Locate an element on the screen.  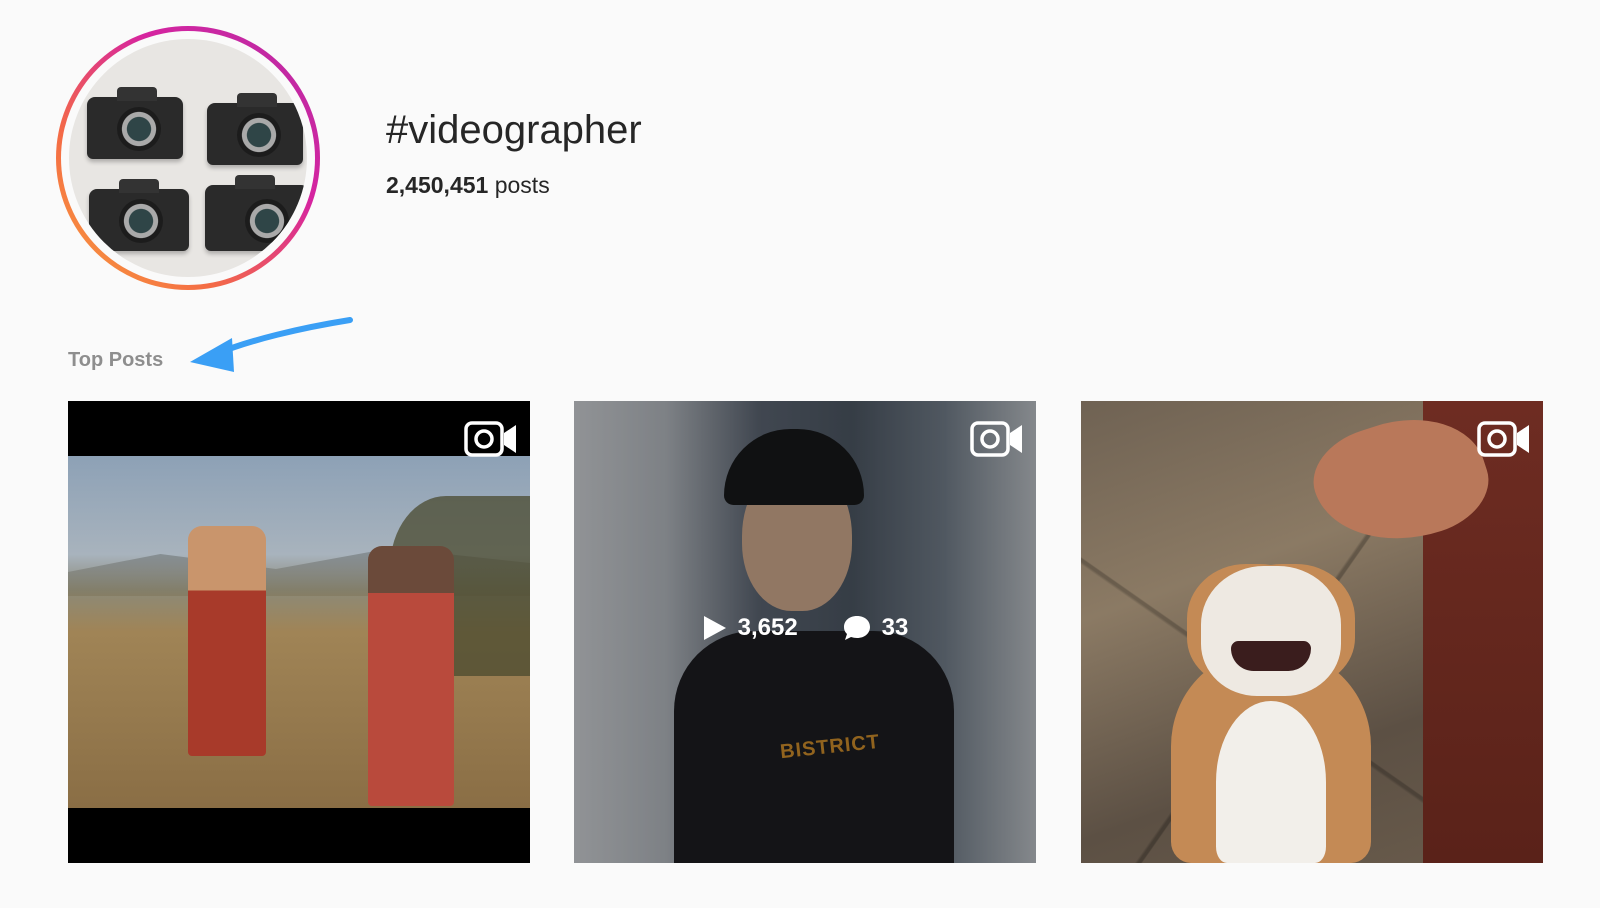
play-icon is located at coordinates (714, 628).